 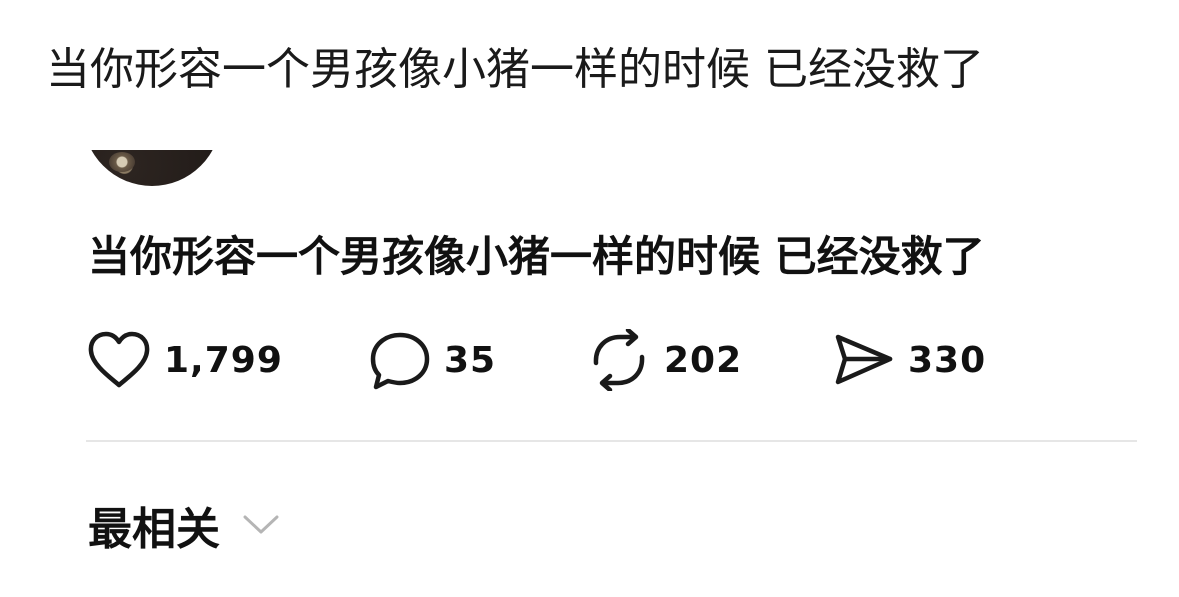 I want to click on repost-button: 202, so click(x=664, y=360).